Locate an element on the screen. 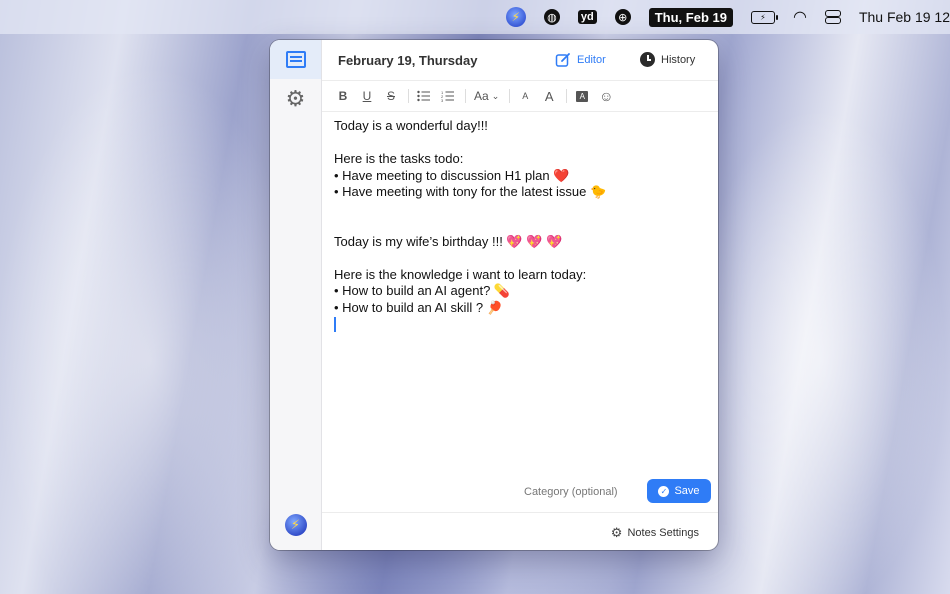 The height and width of the screenshot is (594, 950). sidebar: ⚙ ⚡ is located at coordinates (296, 295).